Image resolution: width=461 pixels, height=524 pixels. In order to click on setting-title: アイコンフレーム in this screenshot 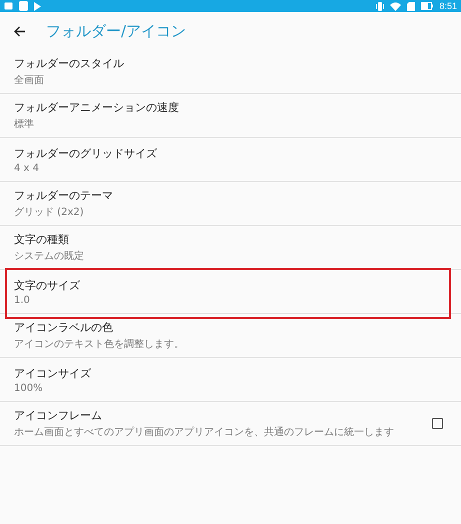, I will do `click(223, 415)`.